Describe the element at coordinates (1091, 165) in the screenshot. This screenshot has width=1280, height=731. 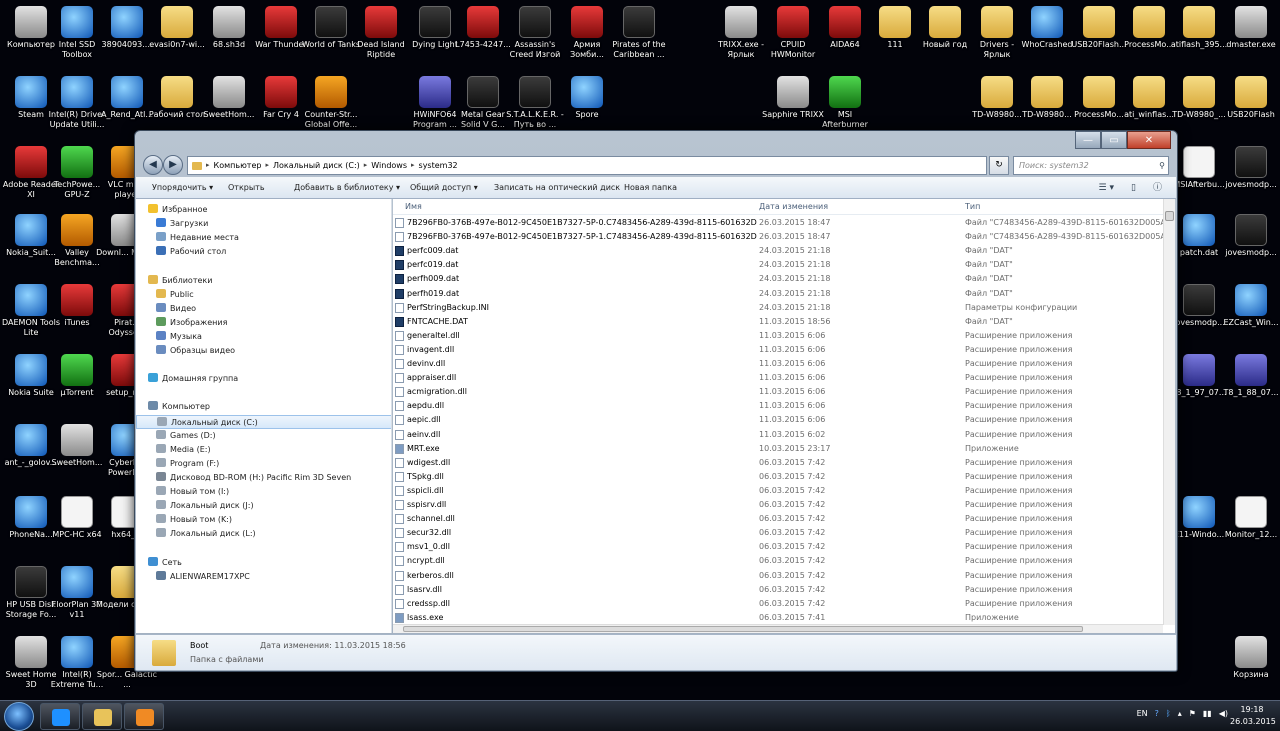
I see `search-input: Поиск: system32 ⚲` at that location.